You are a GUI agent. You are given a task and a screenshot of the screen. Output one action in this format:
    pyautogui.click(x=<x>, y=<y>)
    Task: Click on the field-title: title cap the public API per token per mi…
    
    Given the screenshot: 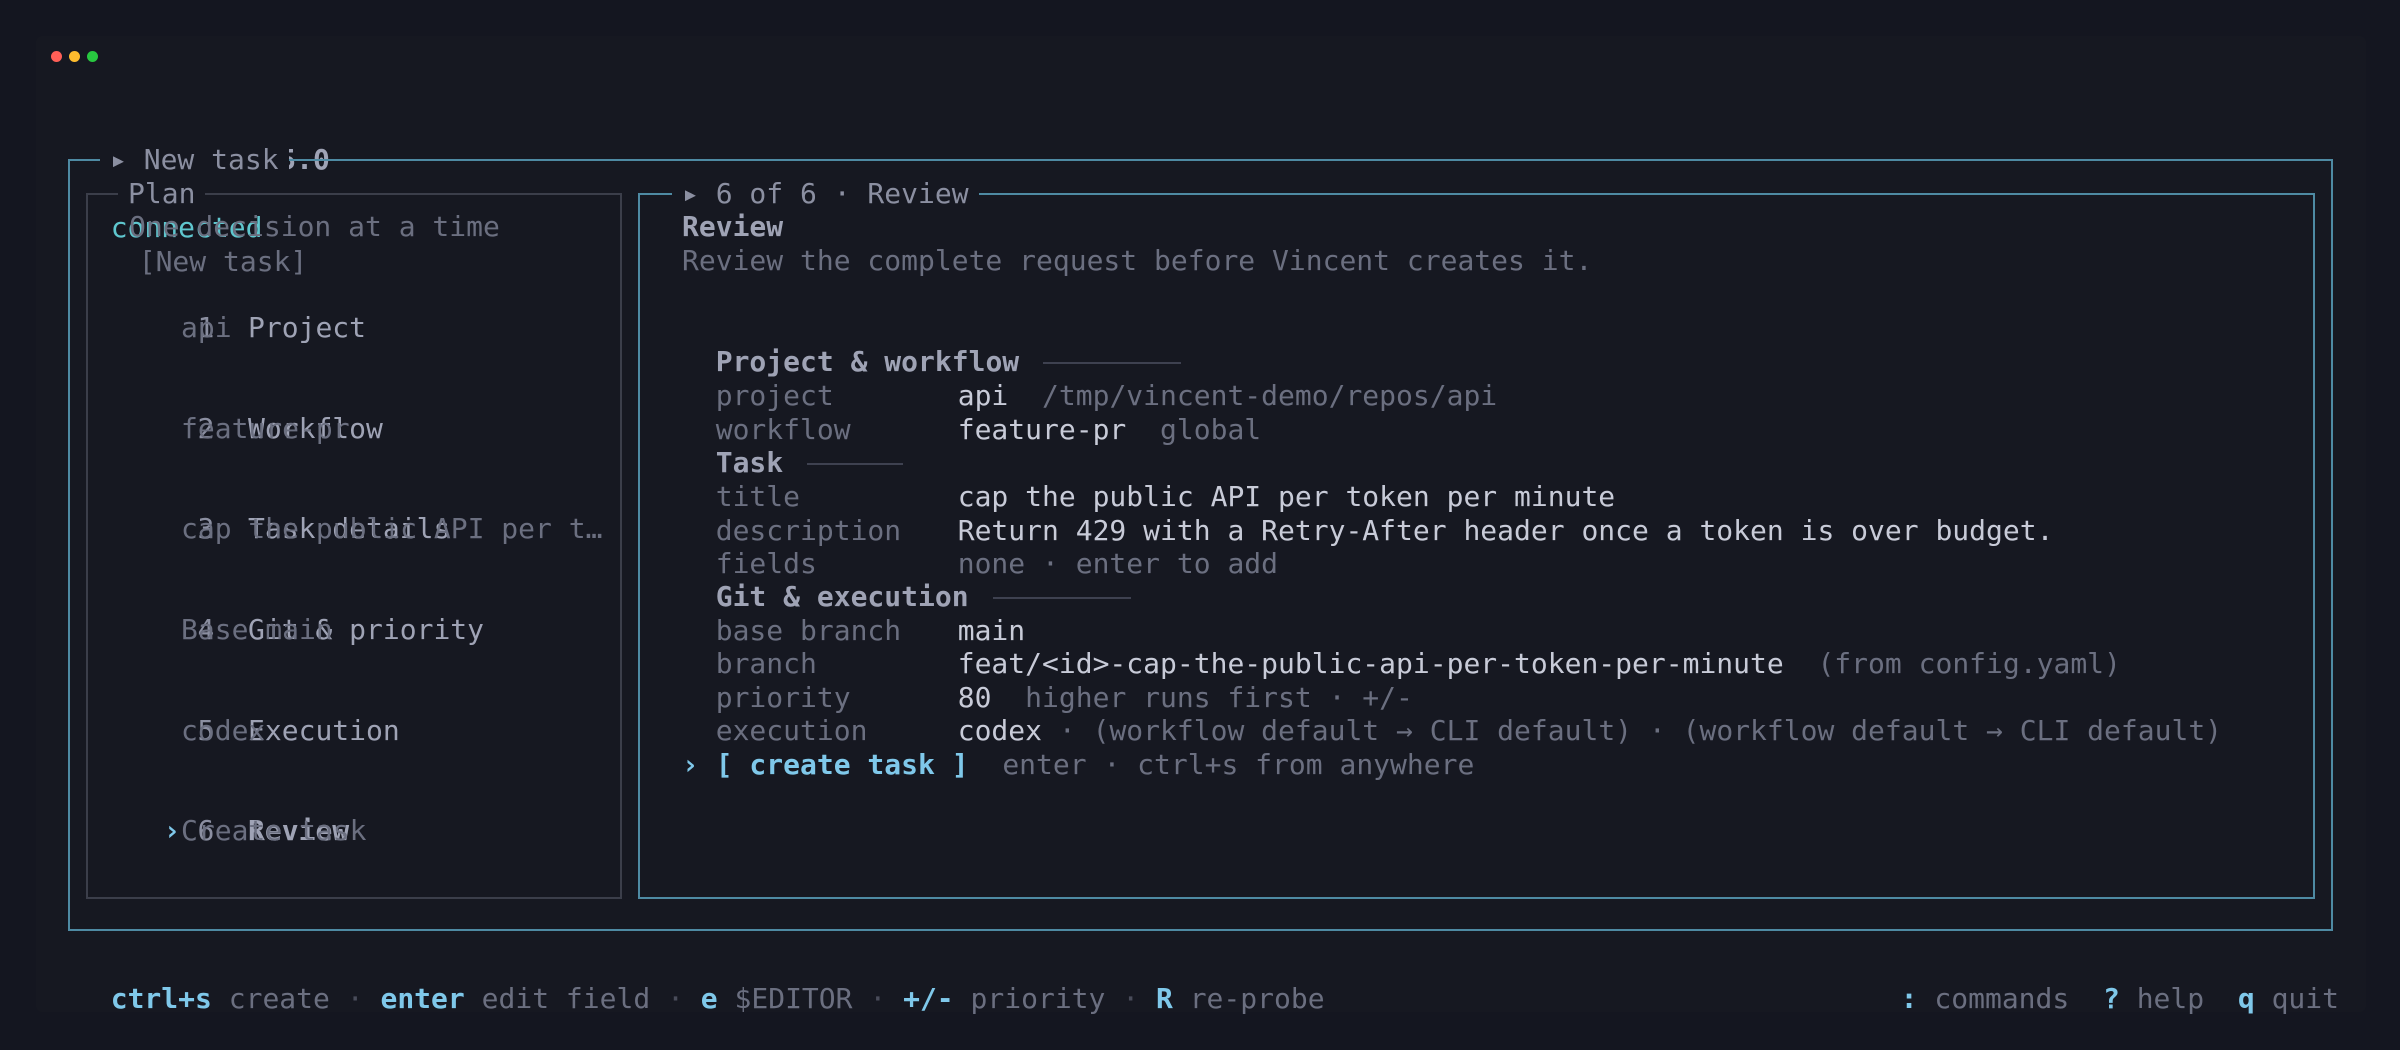 What is the action you would take?
    pyautogui.click(x=1148, y=479)
    